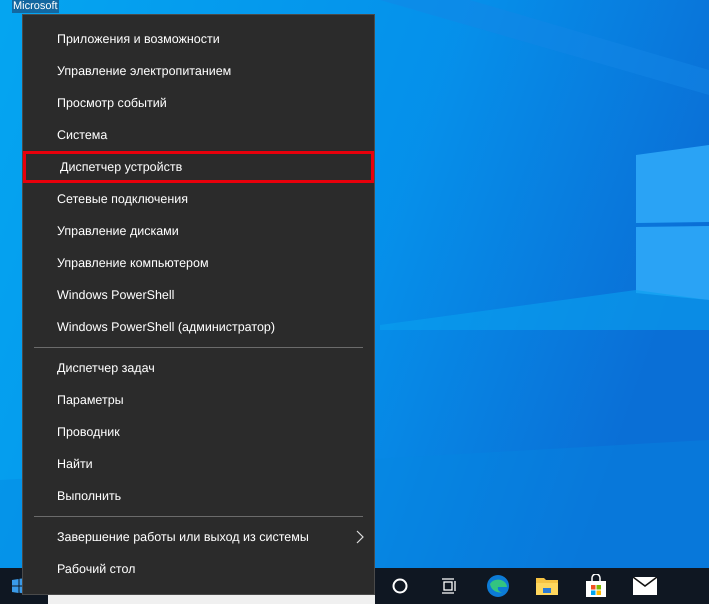  Describe the element at coordinates (198, 400) in the screenshot. I see `menu-item: Параметры` at that location.